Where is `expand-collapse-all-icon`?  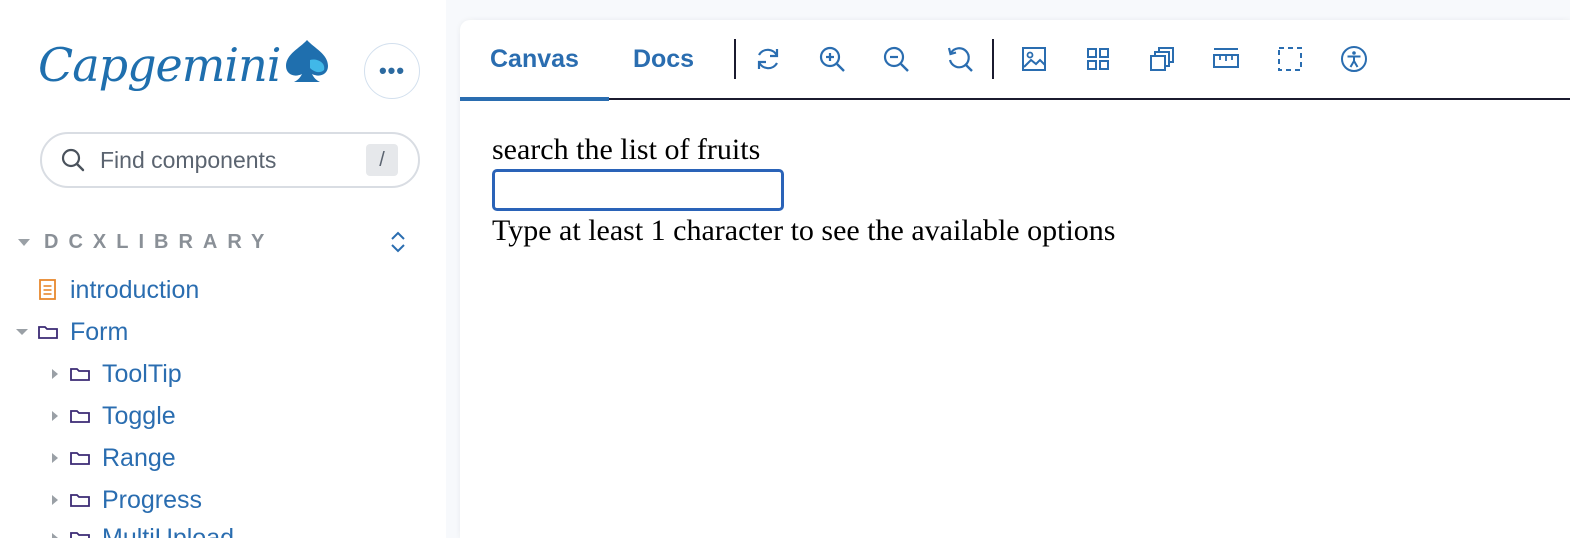
expand-collapse-all-icon is located at coordinates (398, 242).